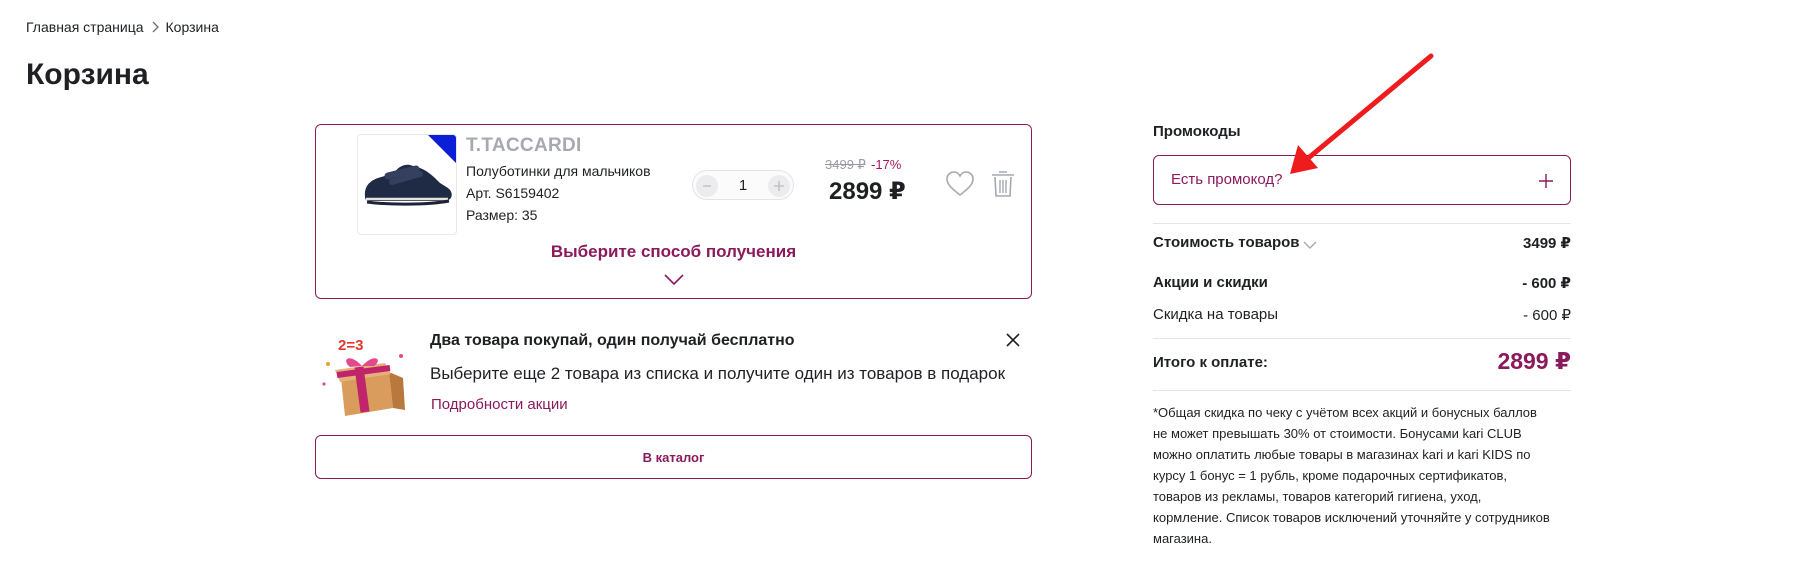  I want to click on page-title: Корзина, so click(87, 74).